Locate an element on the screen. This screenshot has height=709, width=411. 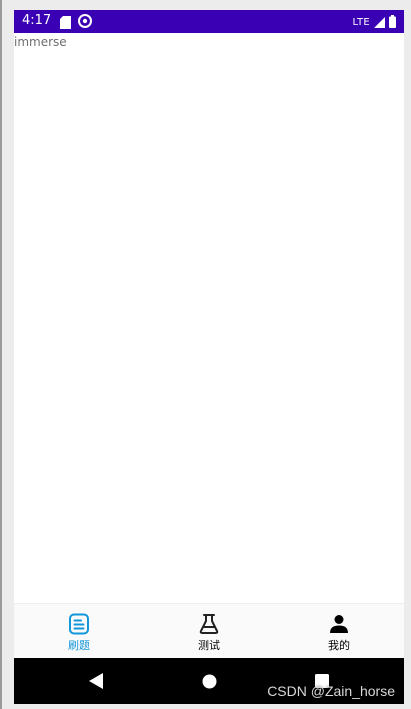
status-bar: 4:17 LTE is located at coordinates (209, 21).